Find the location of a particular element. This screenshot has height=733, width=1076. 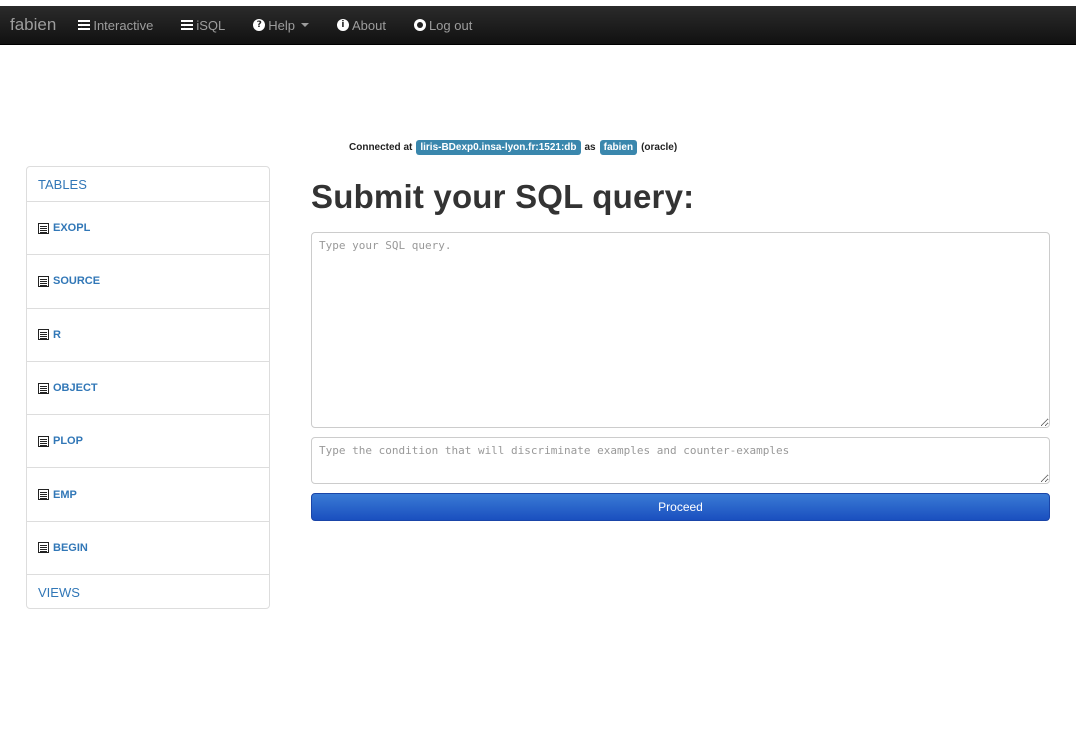

connection-as: as is located at coordinates (590, 147).